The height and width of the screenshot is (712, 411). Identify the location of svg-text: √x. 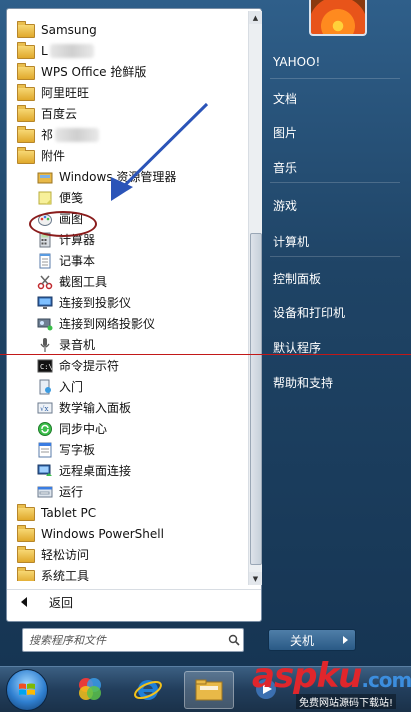
(44, 409).